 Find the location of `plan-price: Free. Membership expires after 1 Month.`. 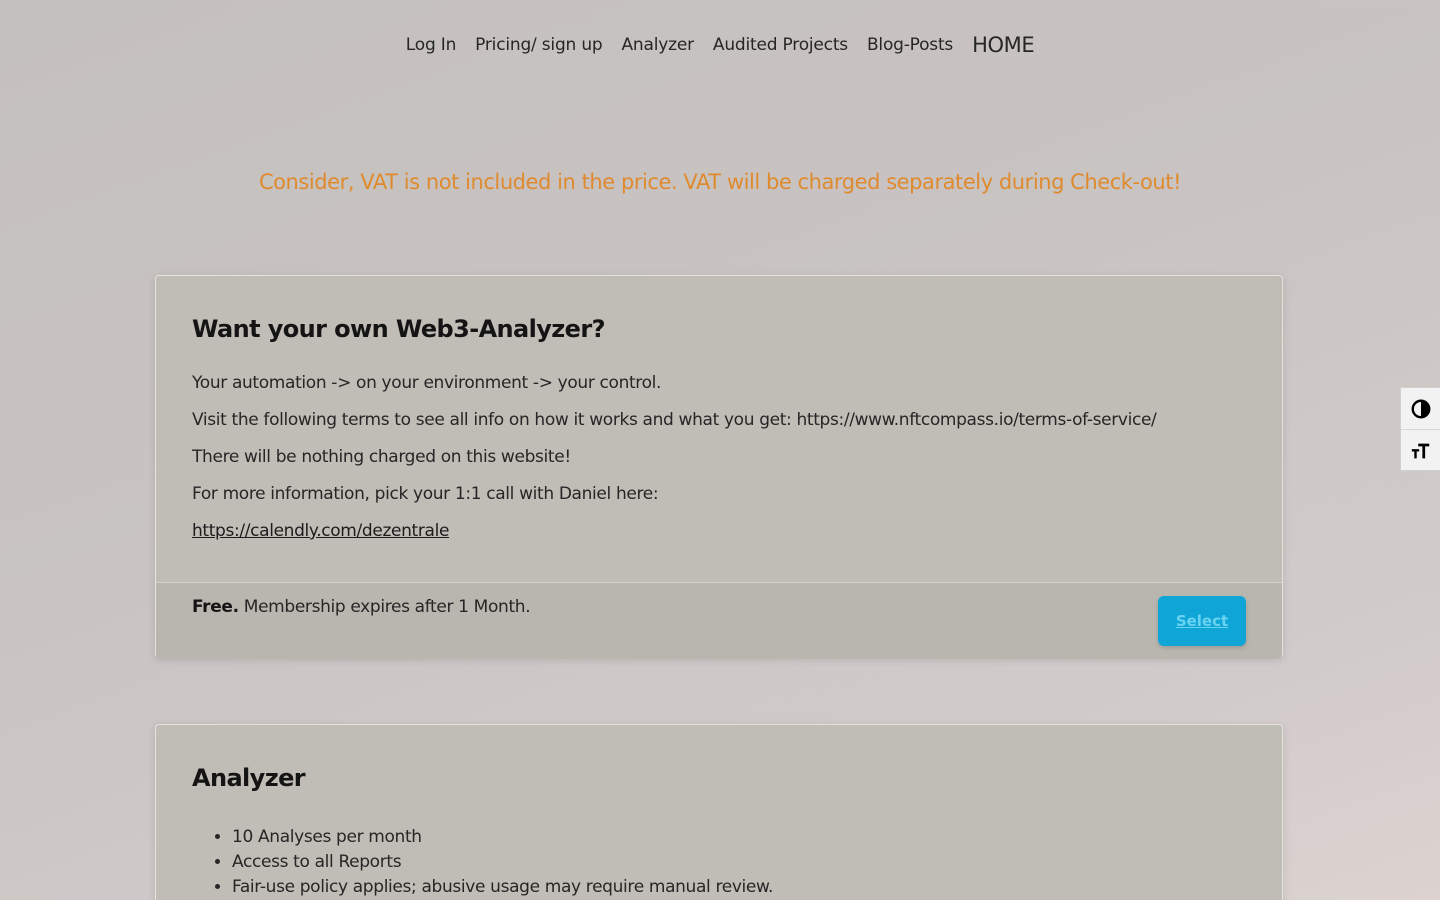

plan-price: Free. Membership expires after 1 Month. is located at coordinates (361, 607).